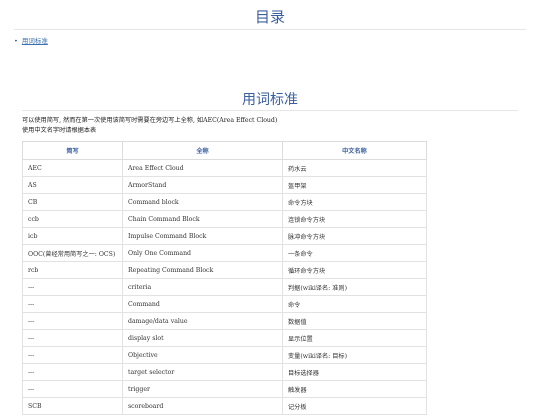 The height and width of the screenshot is (415, 540). What do you see at coordinates (202, 372) in the screenshot?
I see `cell-full: target selector` at bounding box center [202, 372].